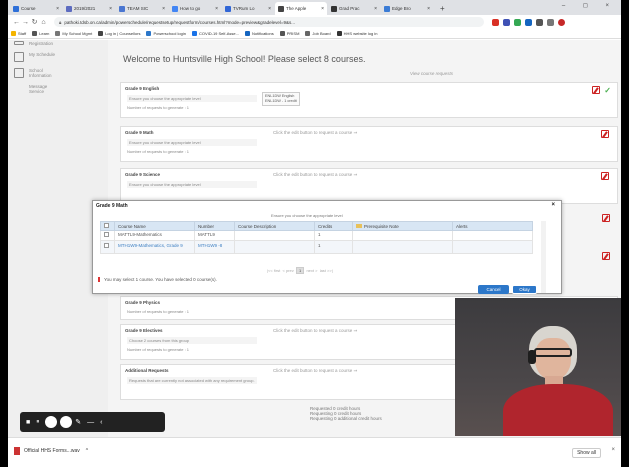 The width and height of the screenshot is (629, 467). What do you see at coordinates (318, 33) in the screenshot?
I see `bookmark-item: Job Board` at bounding box center [318, 33].